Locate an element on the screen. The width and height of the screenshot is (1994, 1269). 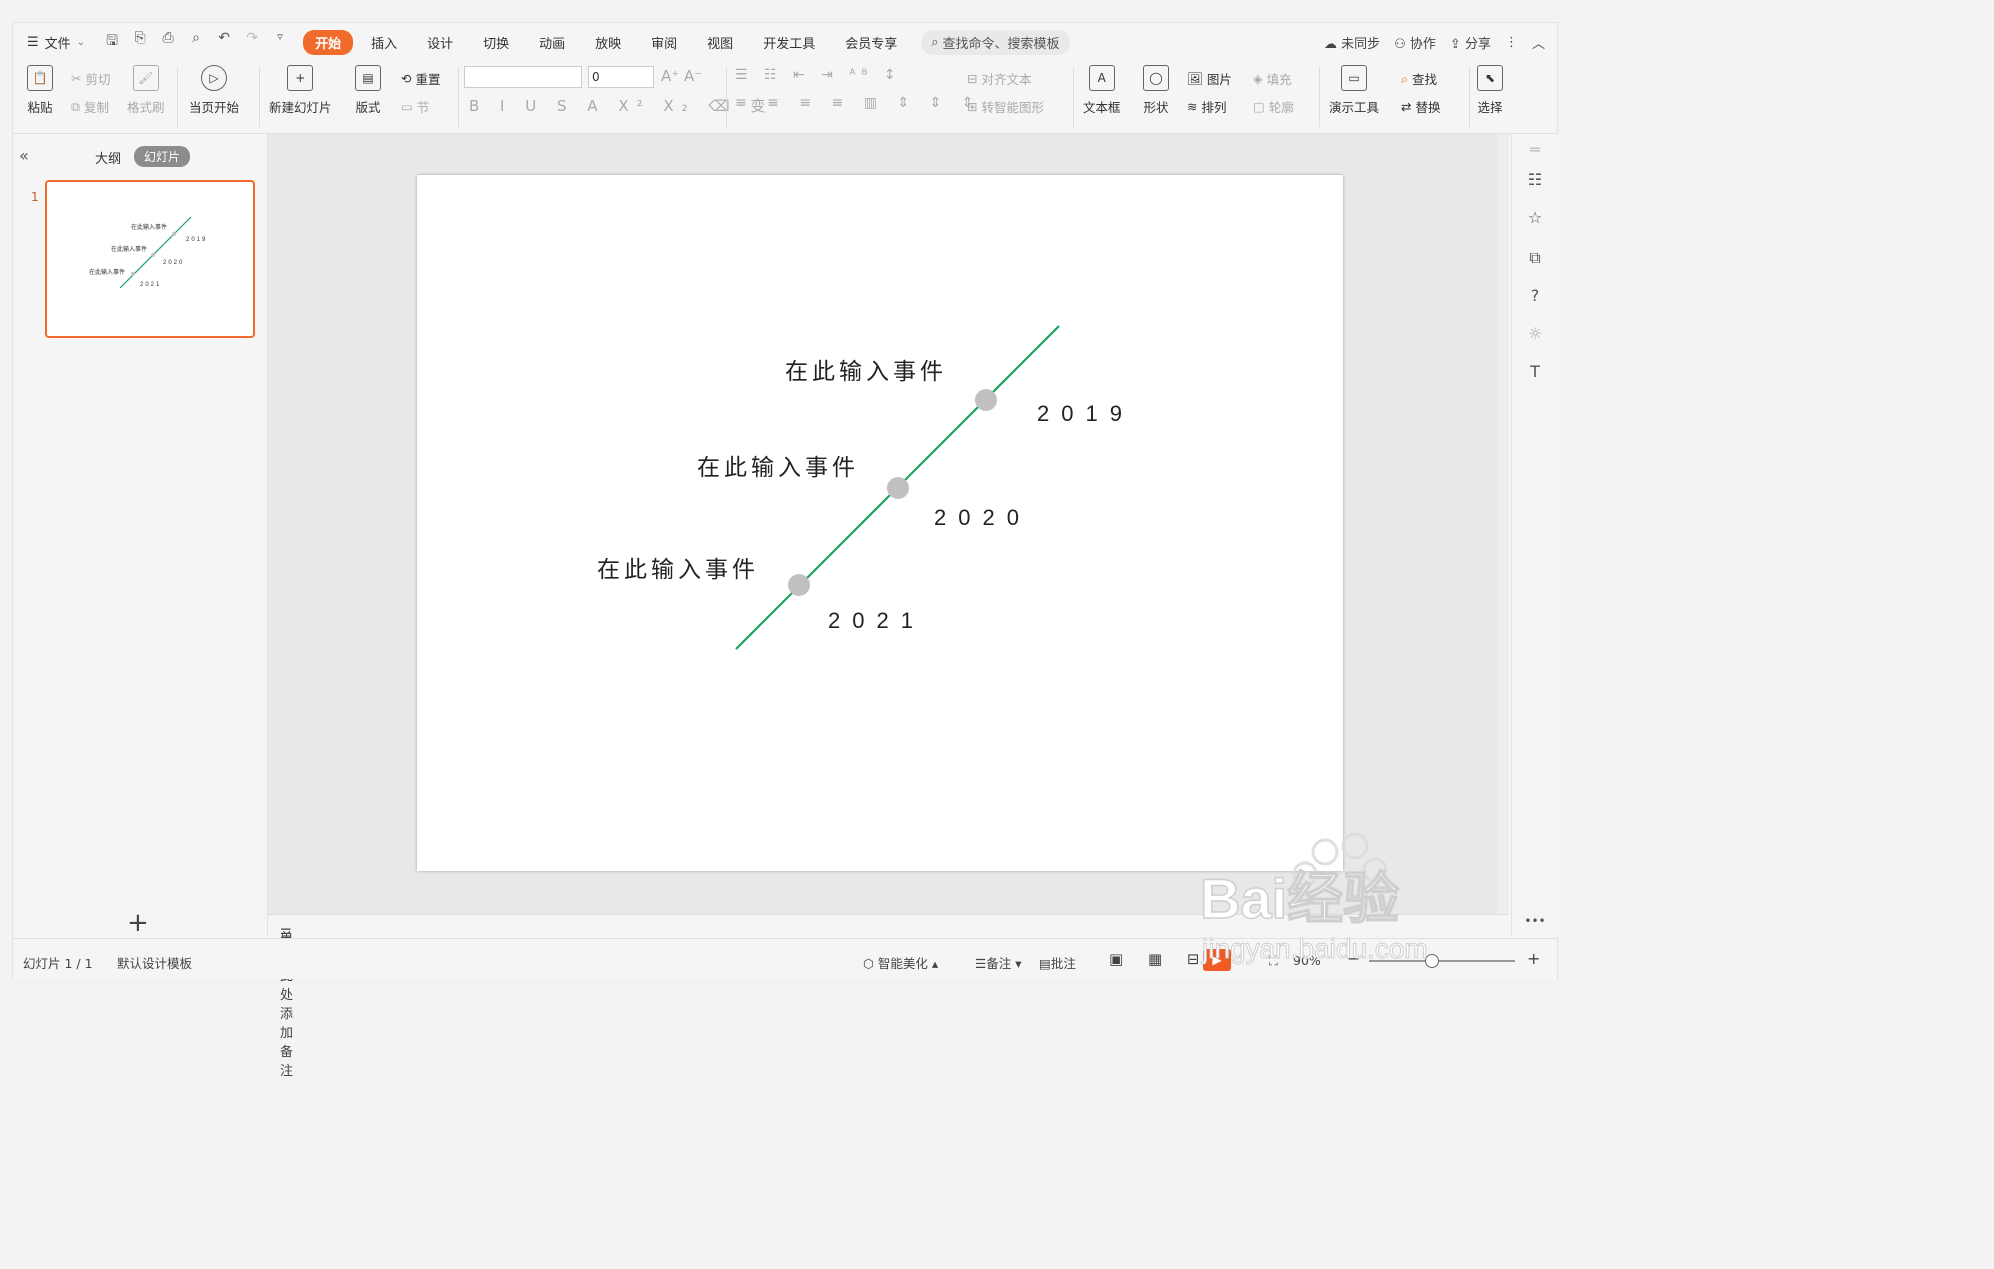
sync-button: ☁ 未同步 is located at coordinates (1352, 42).